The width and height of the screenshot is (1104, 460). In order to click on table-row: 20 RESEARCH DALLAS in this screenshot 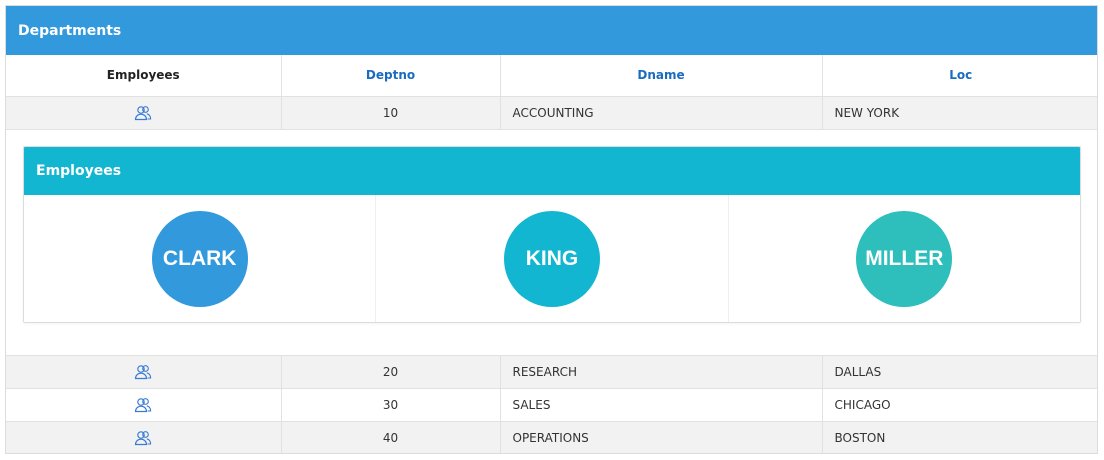, I will do `click(551, 372)`.